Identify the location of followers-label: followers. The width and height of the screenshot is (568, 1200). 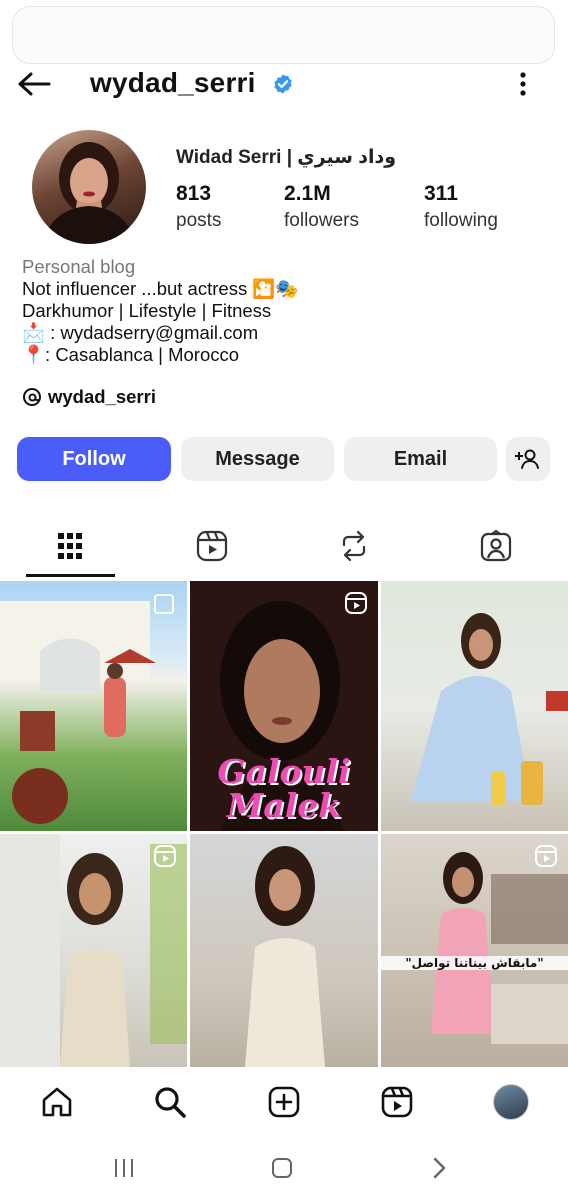
(321, 220).